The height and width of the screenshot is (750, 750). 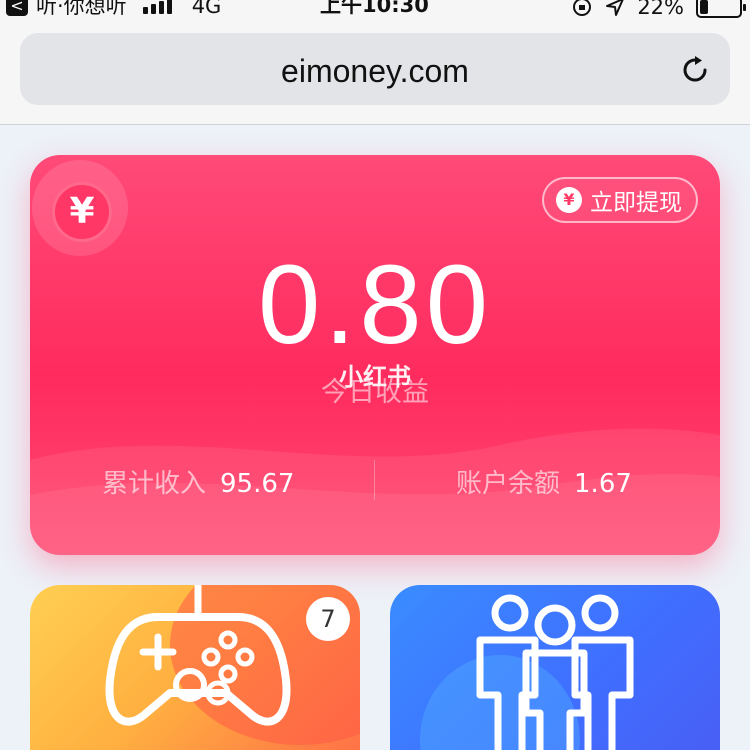 I want to click on battery-percent: 22%, so click(x=660, y=9).